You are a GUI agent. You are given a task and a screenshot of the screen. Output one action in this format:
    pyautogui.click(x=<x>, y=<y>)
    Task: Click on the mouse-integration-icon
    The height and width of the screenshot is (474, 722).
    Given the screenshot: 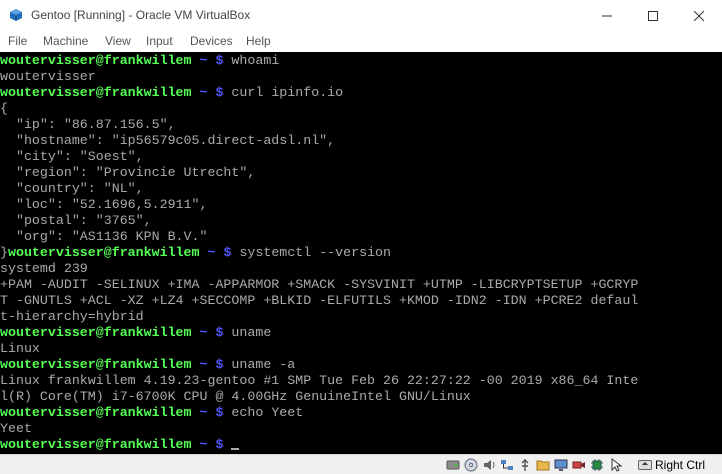 What is the action you would take?
    pyautogui.click(x=615, y=465)
    